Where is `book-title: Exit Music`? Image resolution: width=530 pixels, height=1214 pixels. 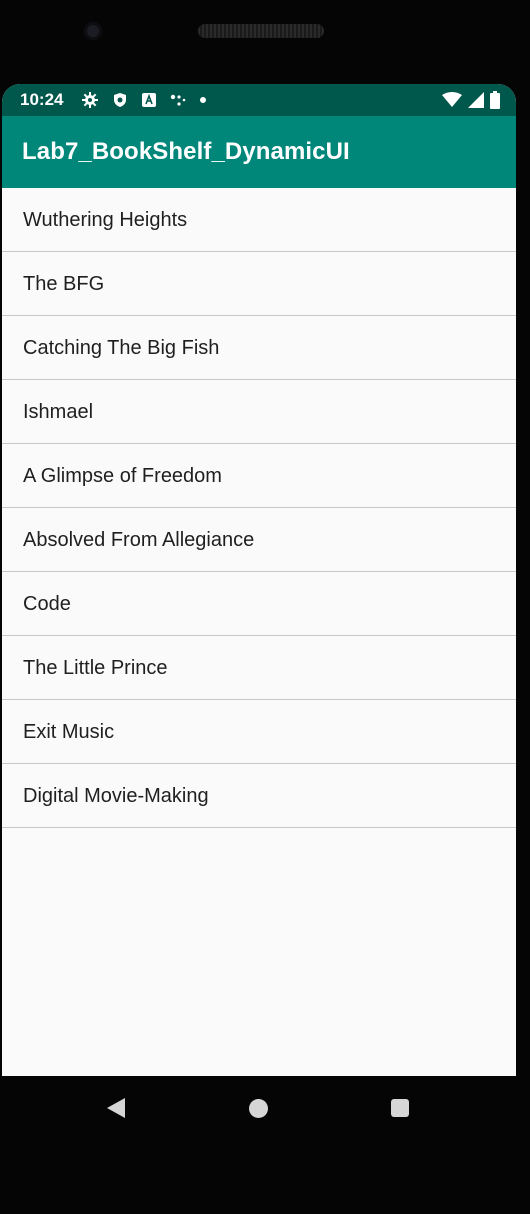
book-title: Exit Music is located at coordinates (69, 732).